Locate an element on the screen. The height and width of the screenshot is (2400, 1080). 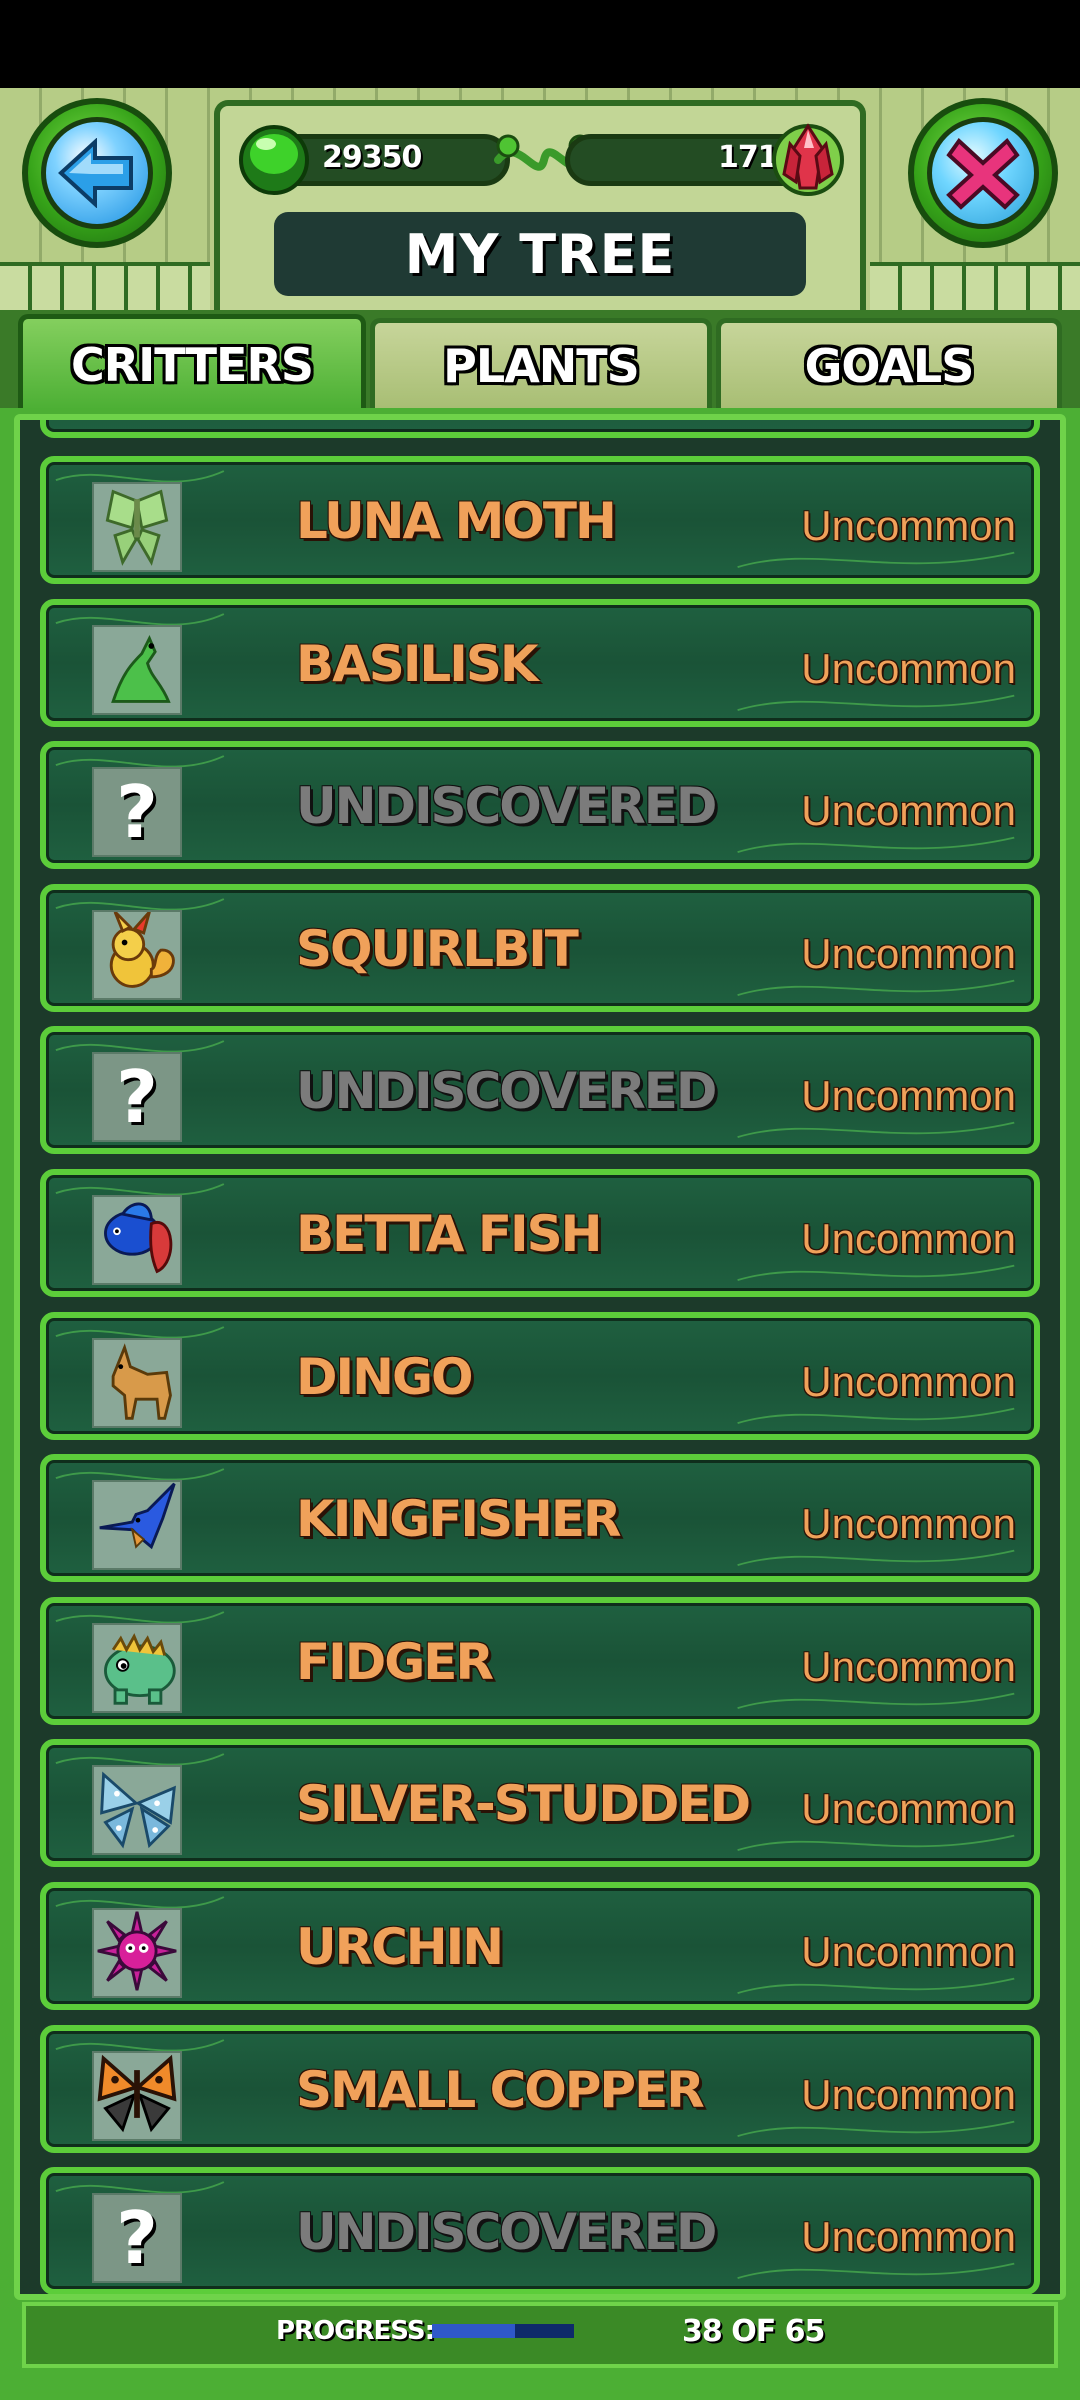
fidger-icon is located at coordinates (137, 1668).